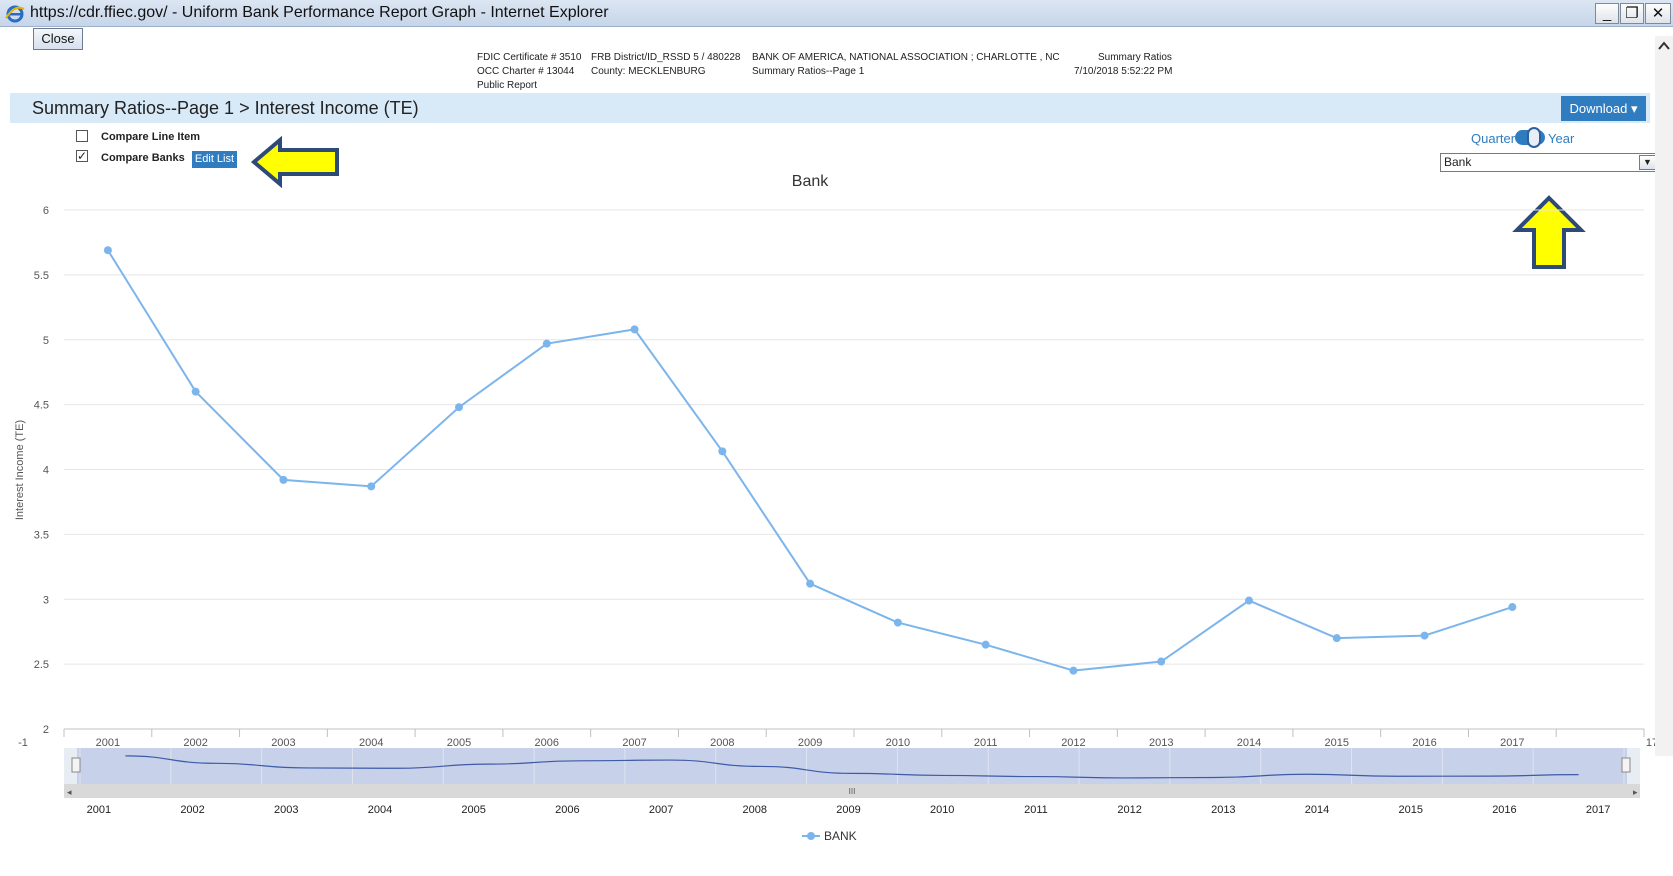  I want to click on scroll-up-icon, so click(1664, 46).